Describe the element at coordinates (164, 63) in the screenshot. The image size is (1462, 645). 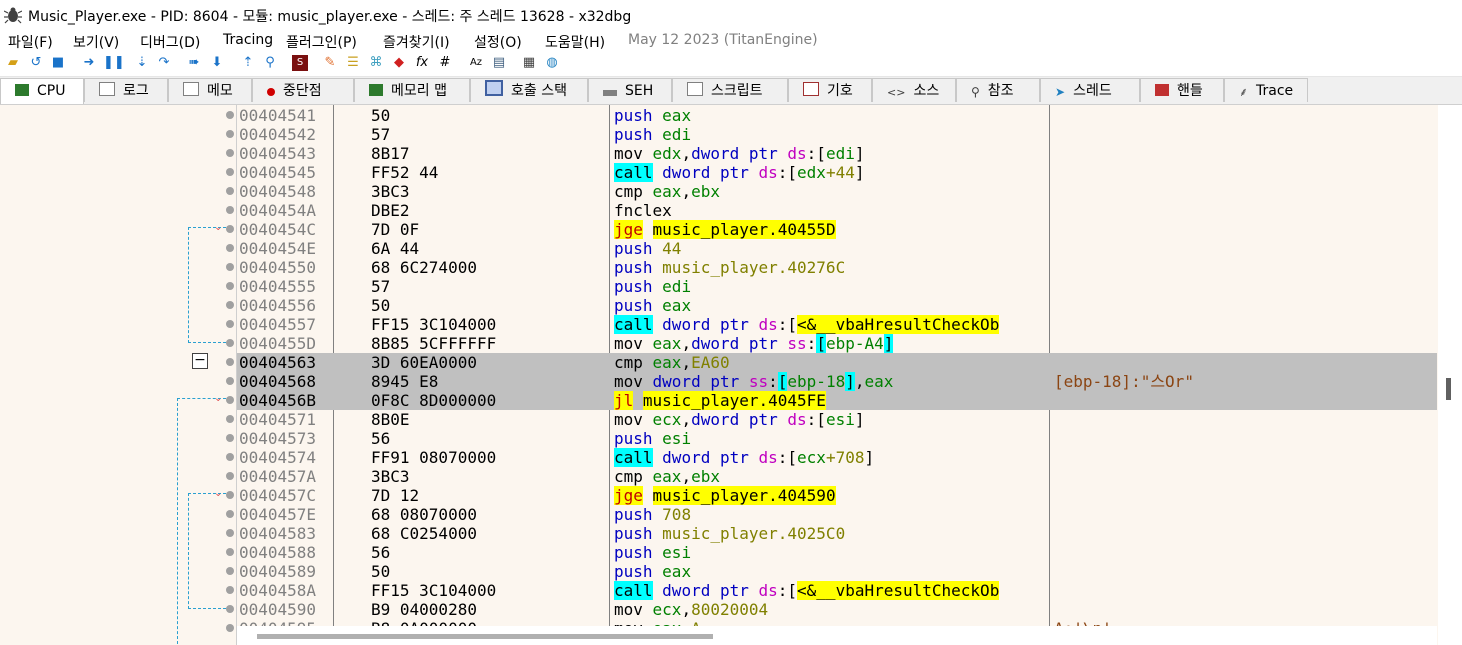
I see `step-over-icon: ↷` at that location.